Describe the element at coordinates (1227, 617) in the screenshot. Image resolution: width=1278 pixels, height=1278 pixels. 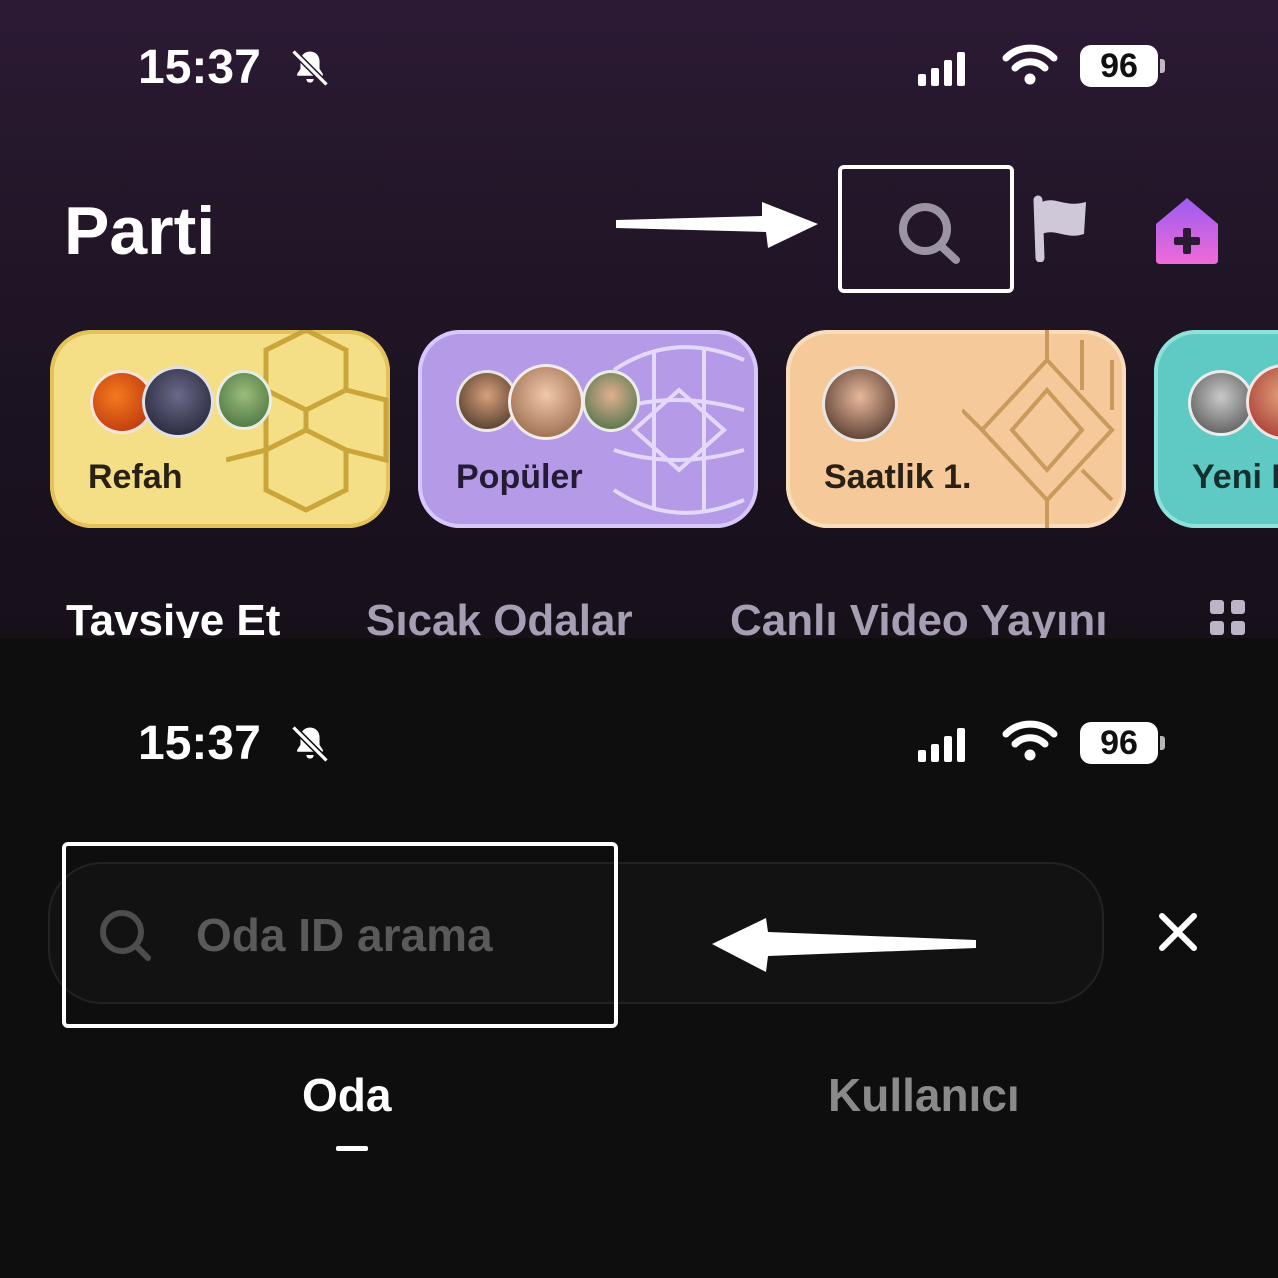
I see `grid-menu-icon` at that location.